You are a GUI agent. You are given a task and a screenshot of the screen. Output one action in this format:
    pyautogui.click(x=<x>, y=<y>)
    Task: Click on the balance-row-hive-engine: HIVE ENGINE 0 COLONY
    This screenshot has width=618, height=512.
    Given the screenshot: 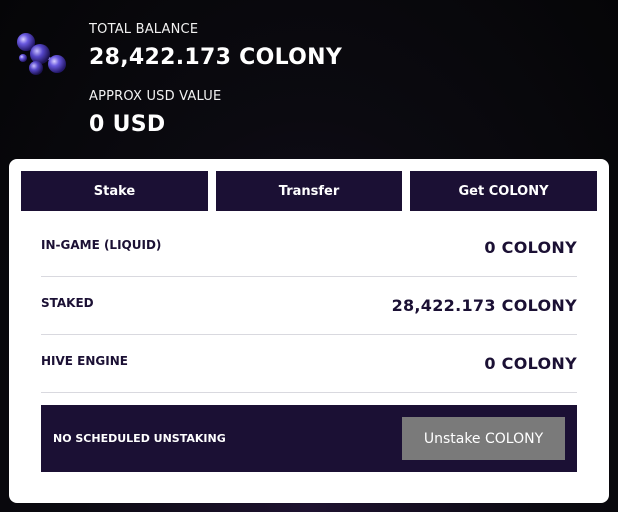 What is the action you would take?
    pyautogui.click(x=309, y=364)
    